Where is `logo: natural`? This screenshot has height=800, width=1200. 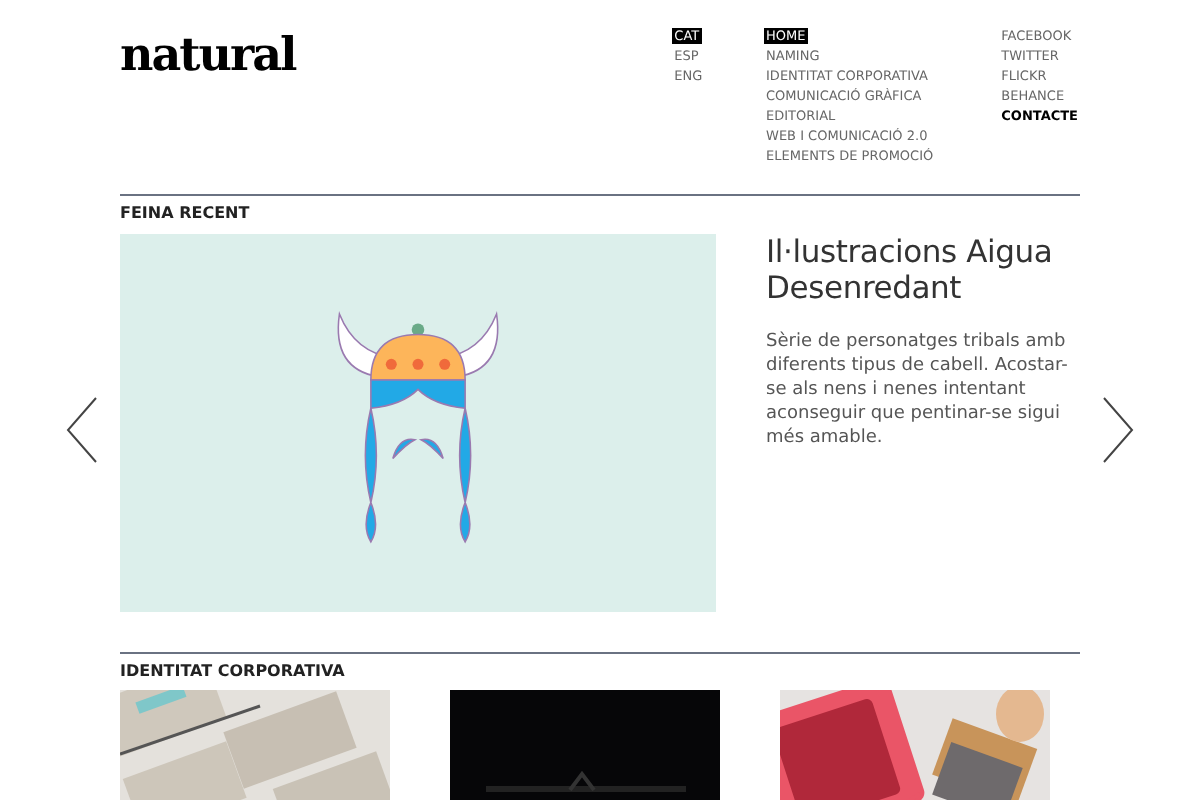
logo: natural is located at coordinates (396, 113).